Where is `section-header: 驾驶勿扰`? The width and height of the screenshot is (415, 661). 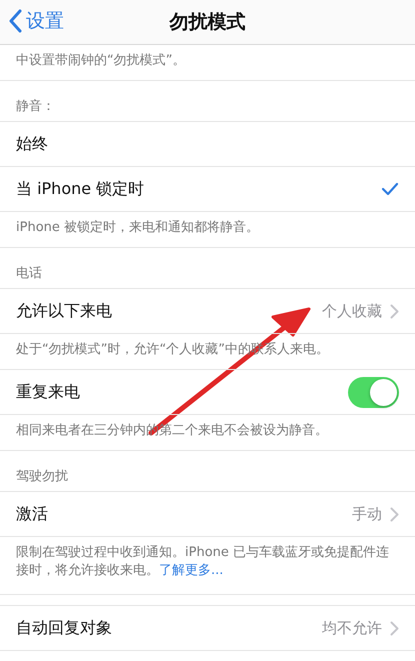
section-header: 驾驶勿扰 is located at coordinates (207, 471).